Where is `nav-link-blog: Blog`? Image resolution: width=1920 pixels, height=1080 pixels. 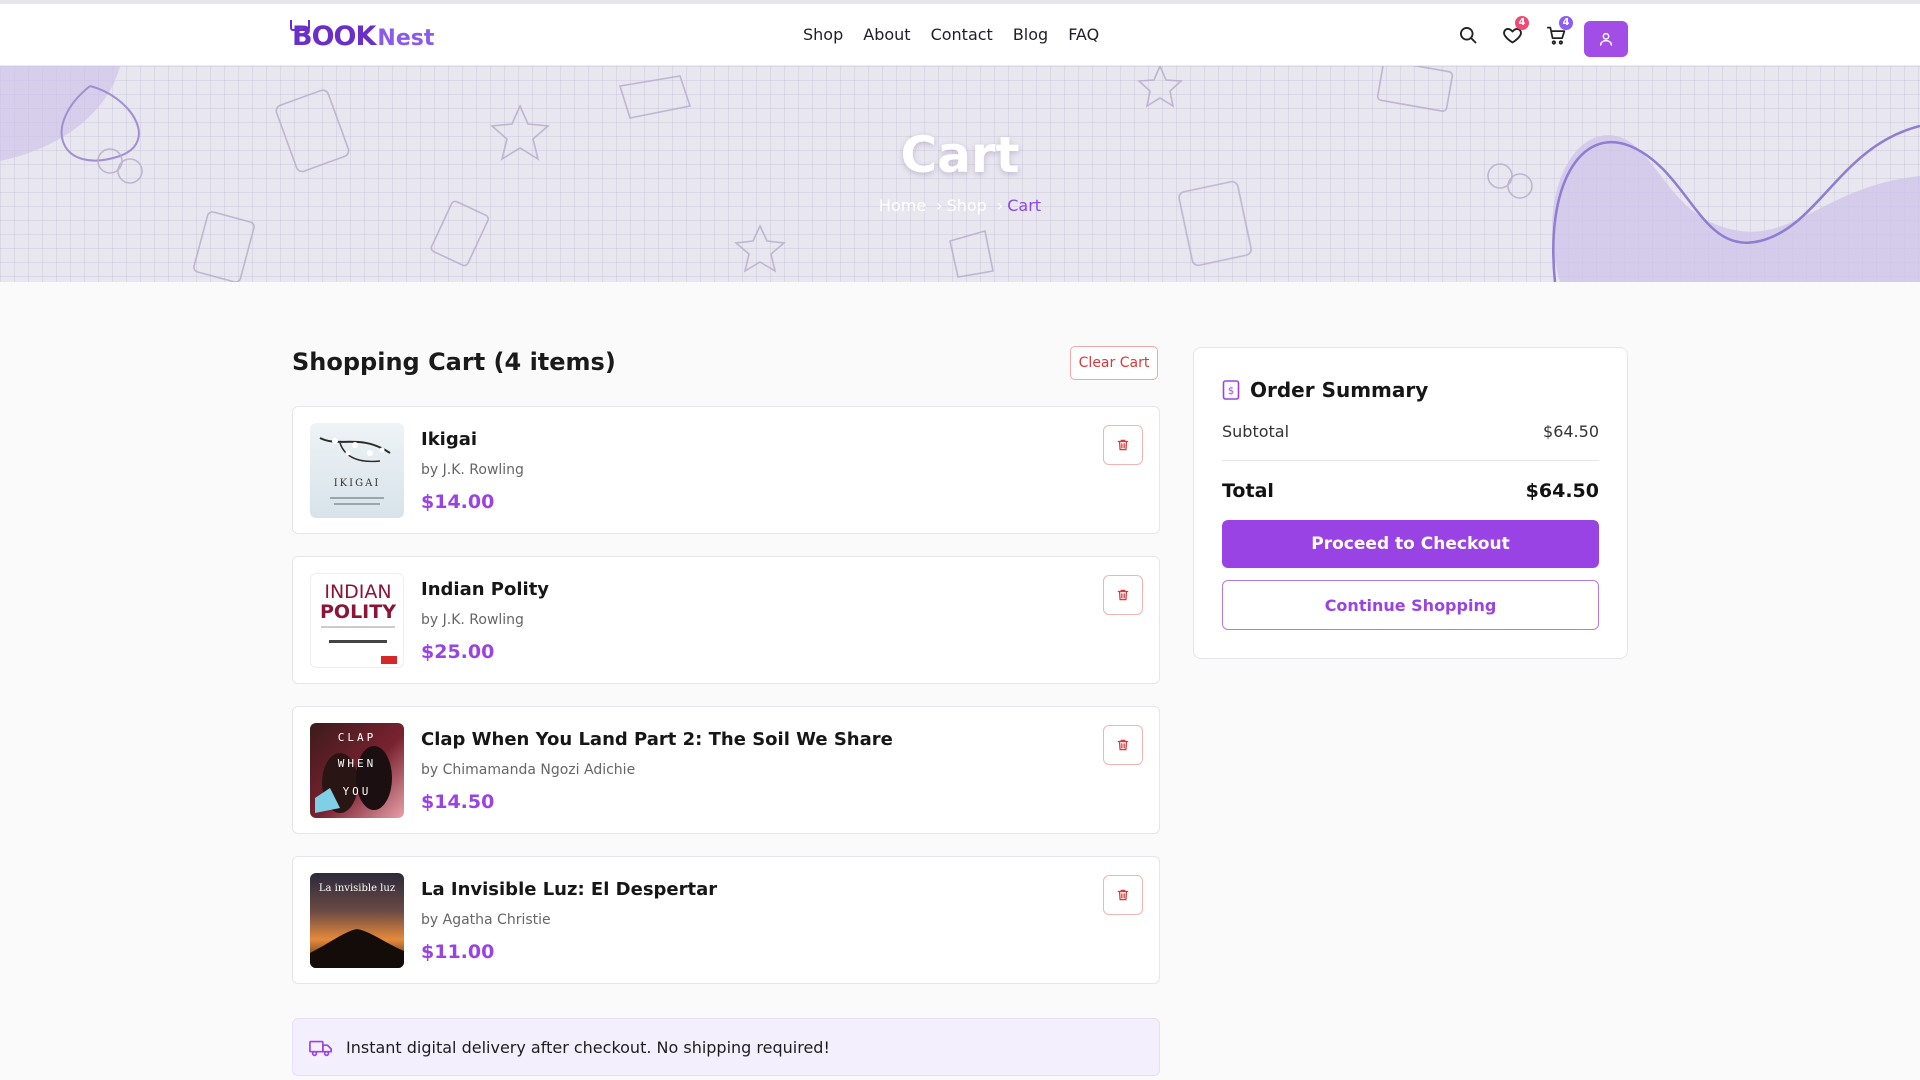
nav-link-blog: Blog is located at coordinates (1030, 34).